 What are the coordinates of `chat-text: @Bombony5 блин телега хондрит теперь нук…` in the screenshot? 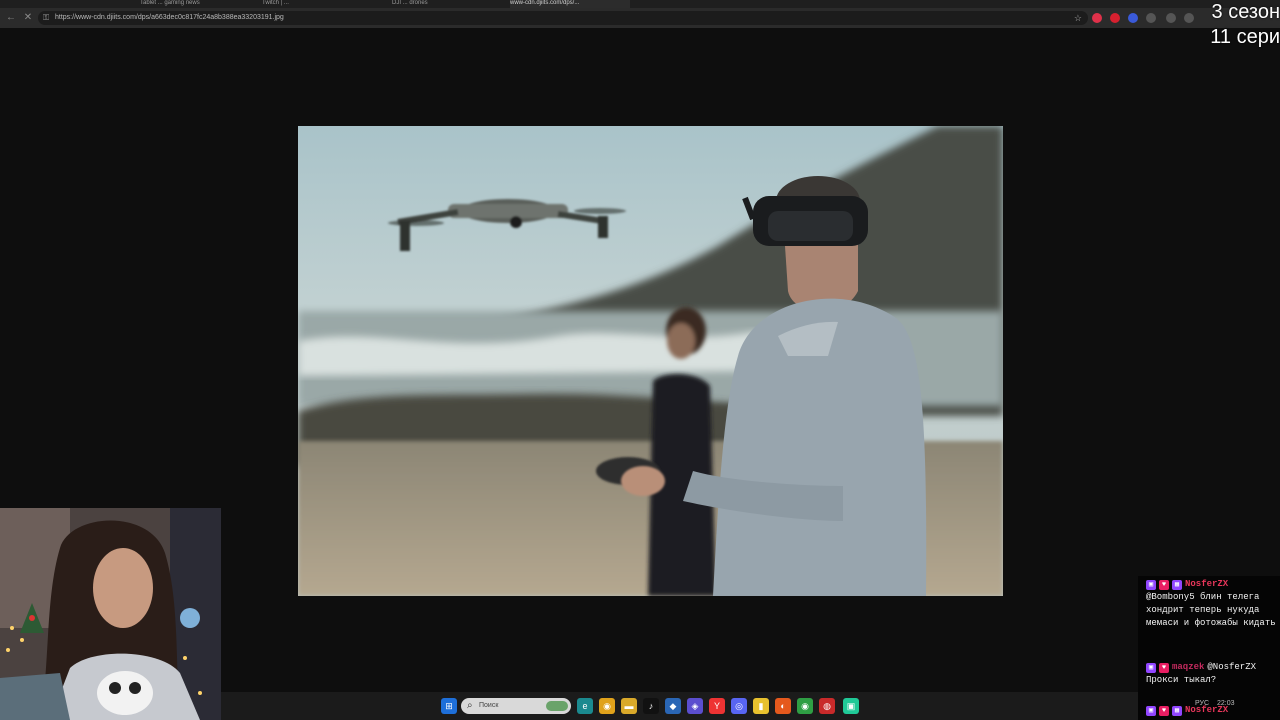 It's located at (1211, 610).